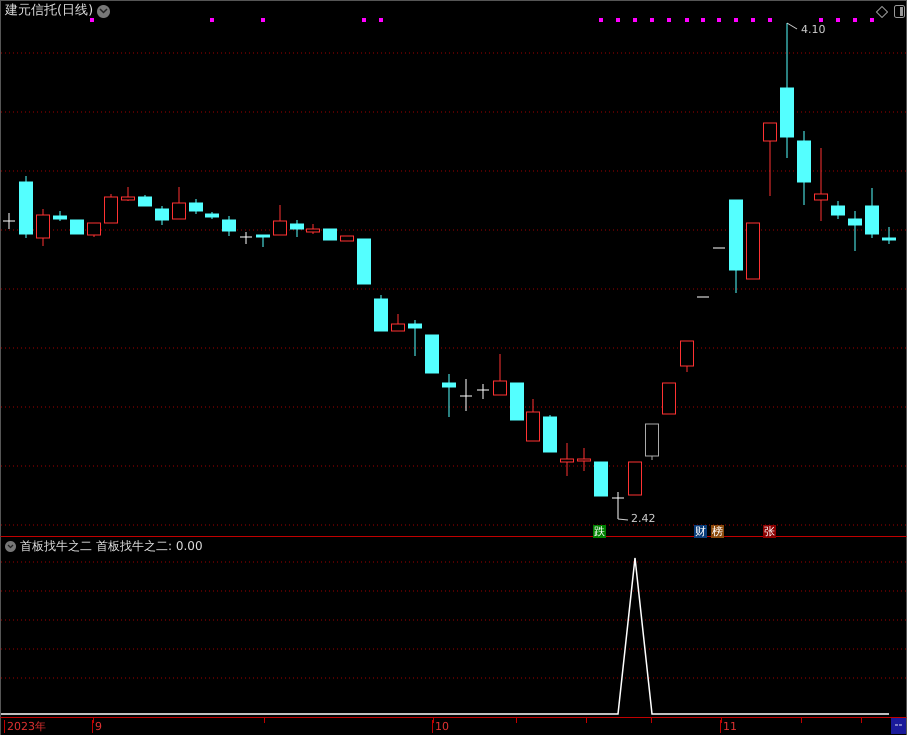 The image size is (907, 735). What do you see at coordinates (56, 546) in the screenshot?
I see `indicator-name: 首板找牛之二` at bounding box center [56, 546].